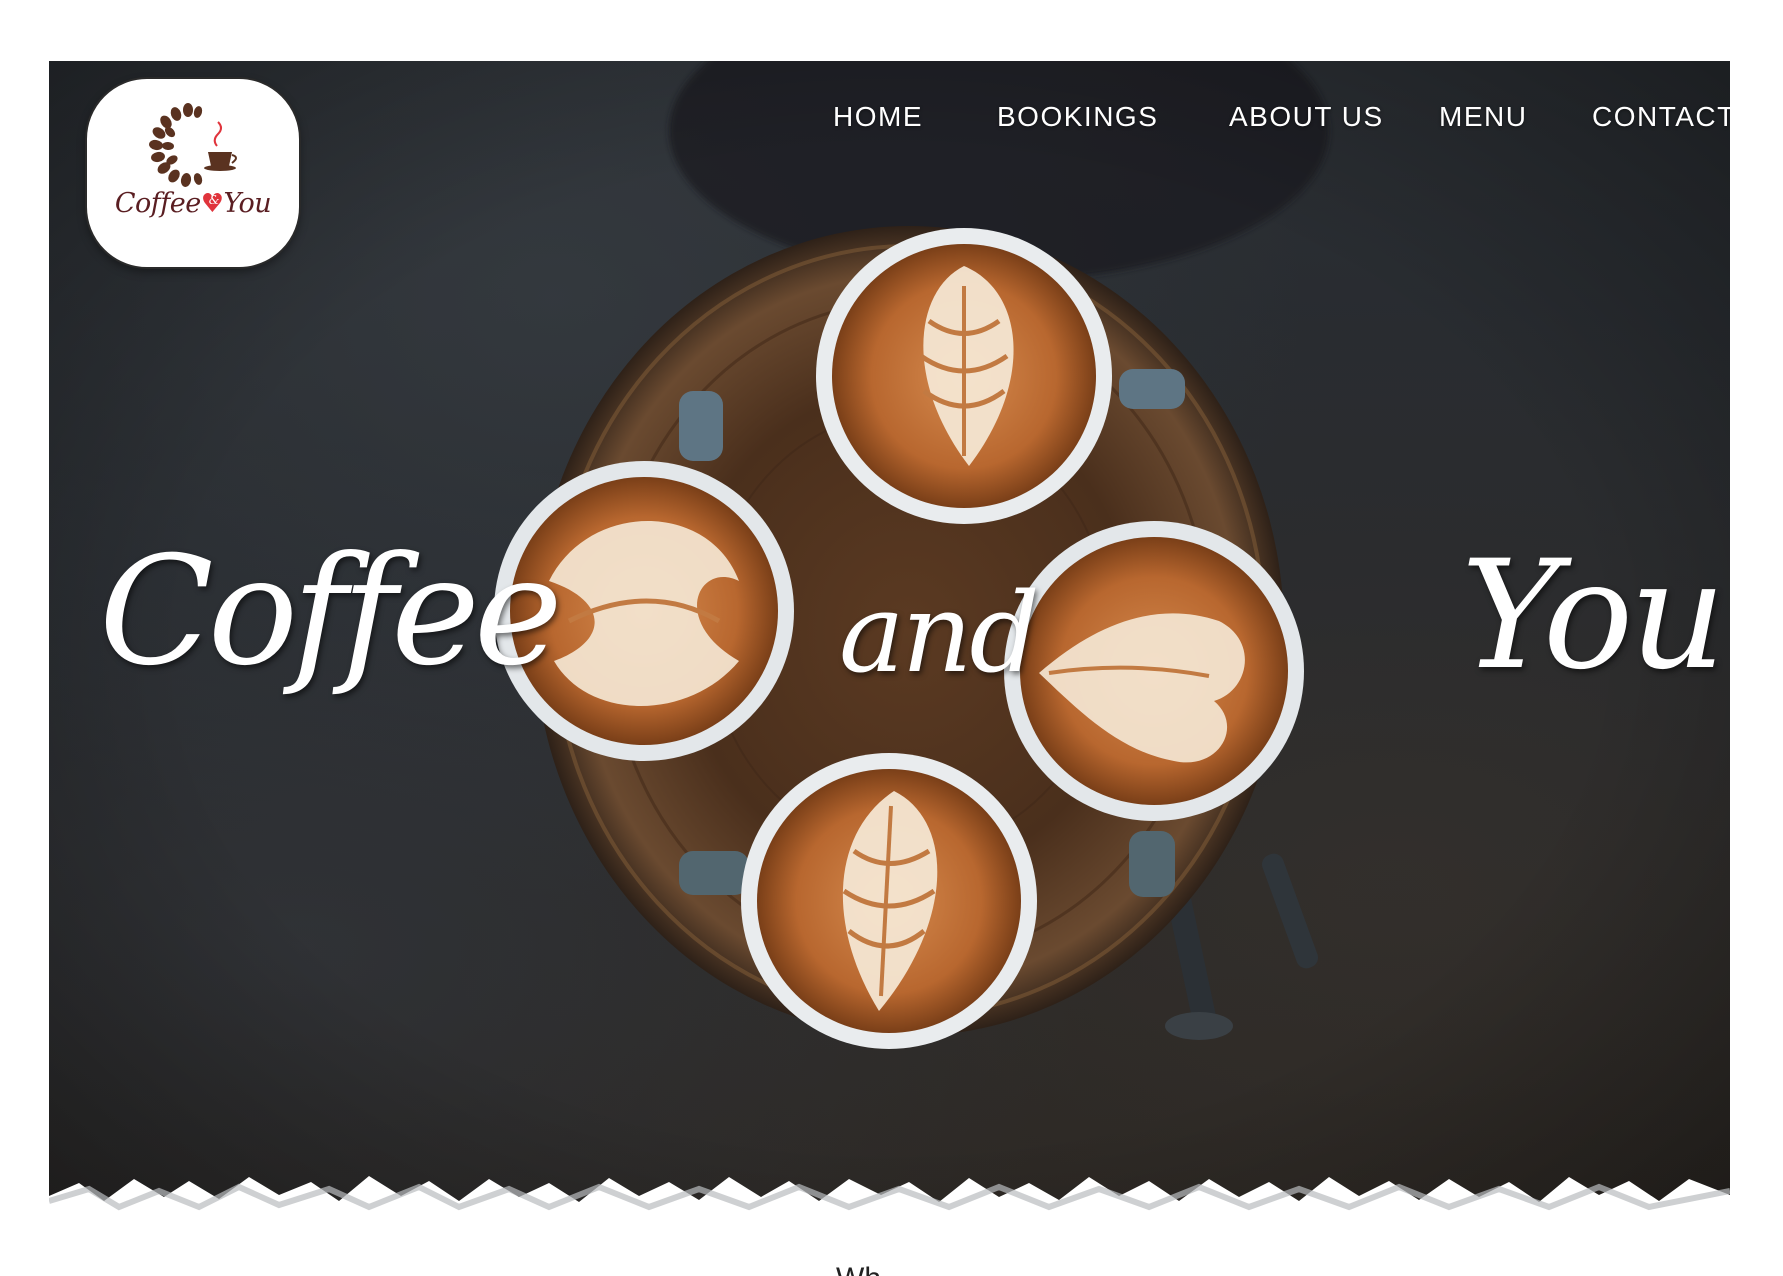  Describe the element at coordinates (214, 200) in the screenshot. I see `logo-ampersand: &` at that location.